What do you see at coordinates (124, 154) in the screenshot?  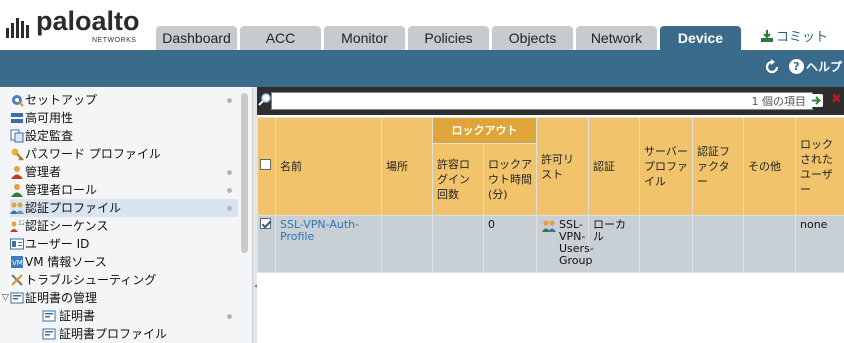 I see `nav-item-password-profile: パスワード プロファイル` at bounding box center [124, 154].